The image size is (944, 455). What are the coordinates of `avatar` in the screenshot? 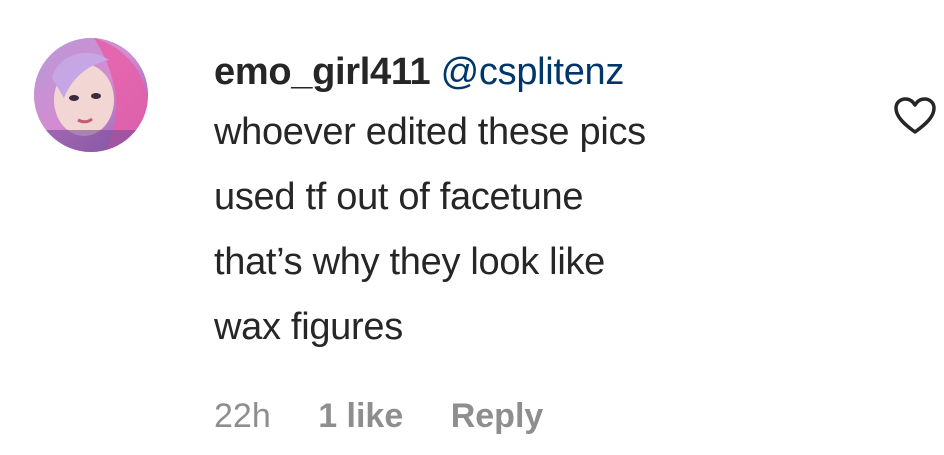 It's located at (91, 95).